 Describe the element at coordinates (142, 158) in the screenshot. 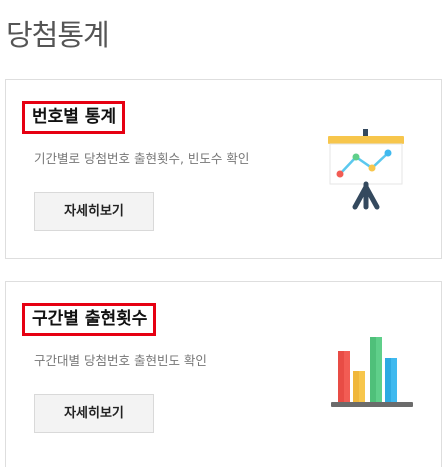

I see `card-description: 기간별로 당첨번호 출현횟수, 빈도수 확인` at that location.